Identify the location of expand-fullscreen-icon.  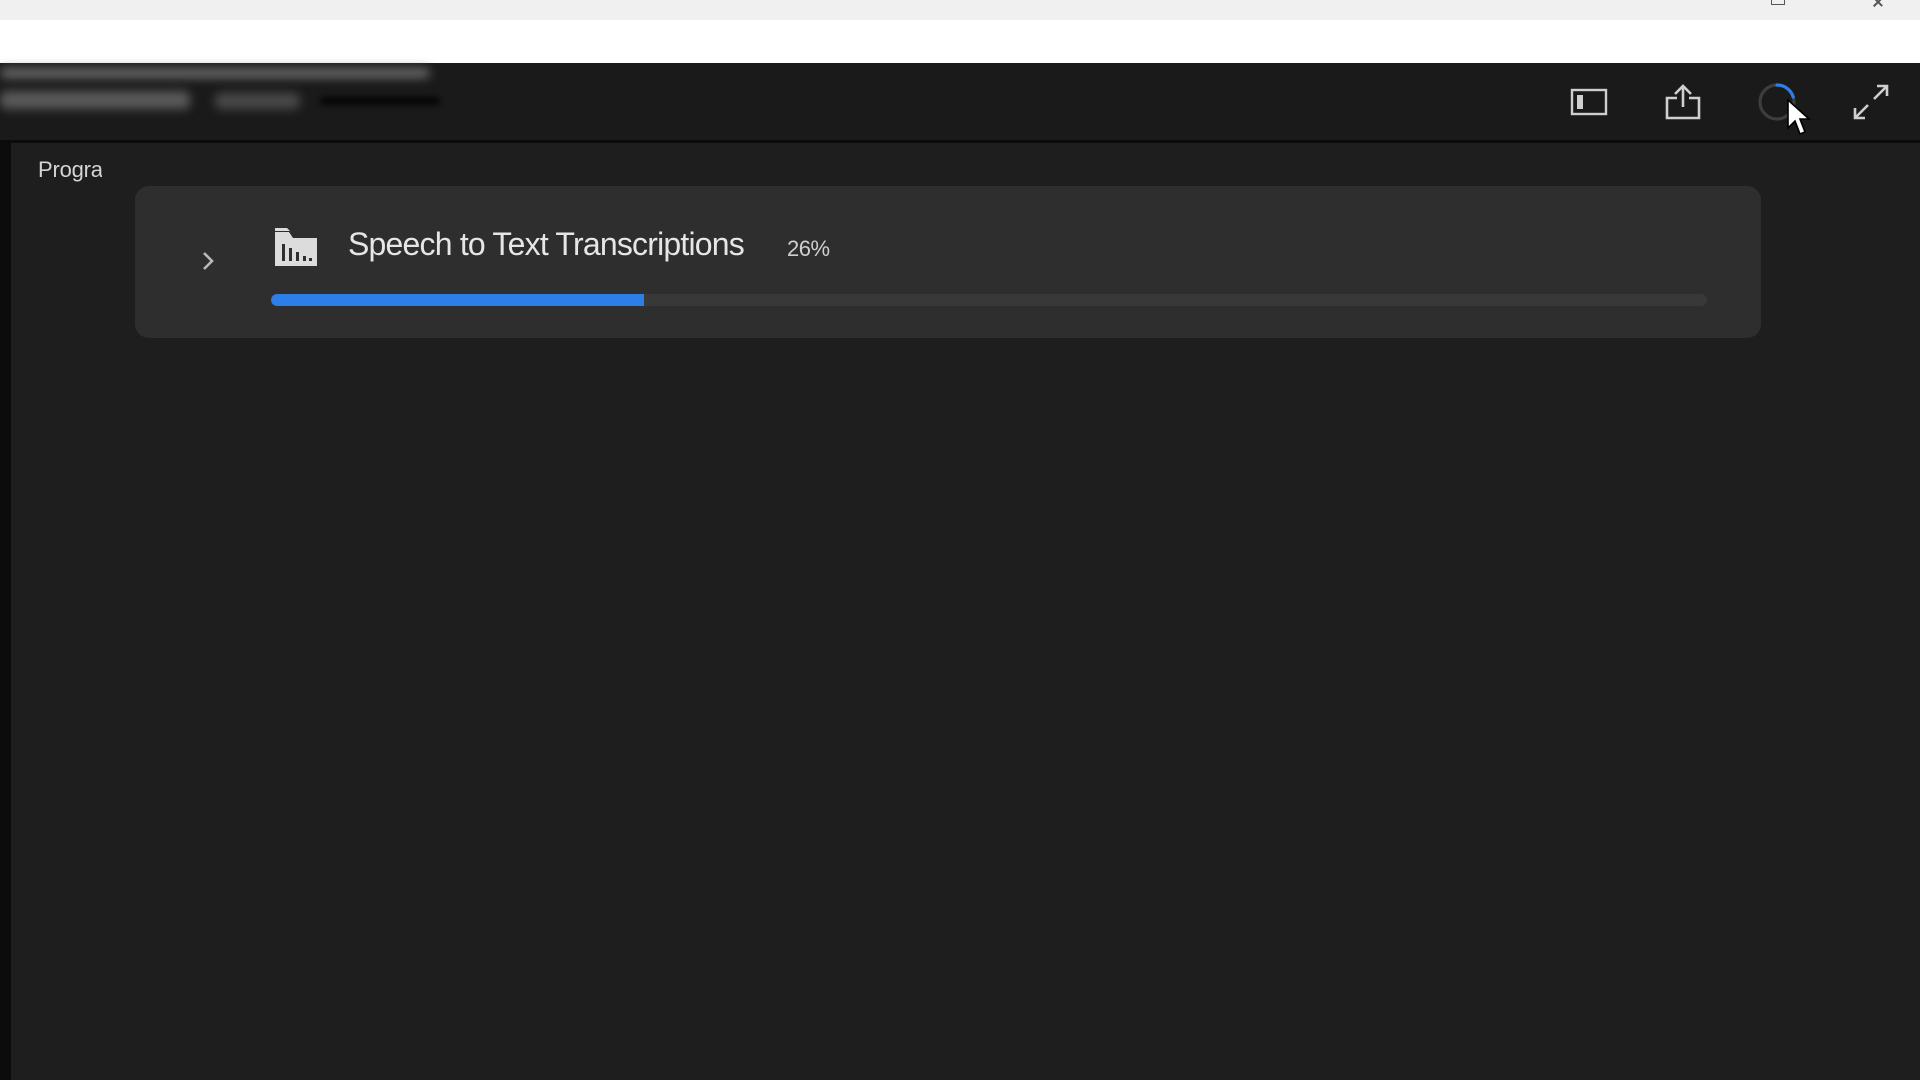
(1871, 102).